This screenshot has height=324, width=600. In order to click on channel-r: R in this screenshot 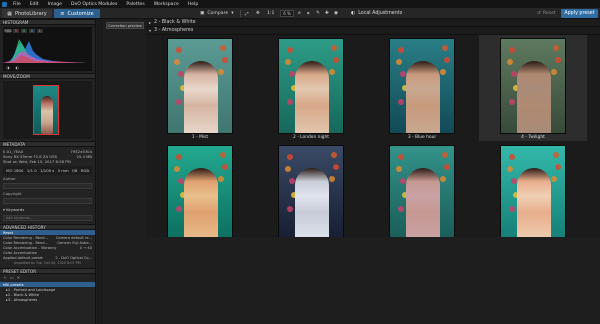, I will do `click(16, 31)`.